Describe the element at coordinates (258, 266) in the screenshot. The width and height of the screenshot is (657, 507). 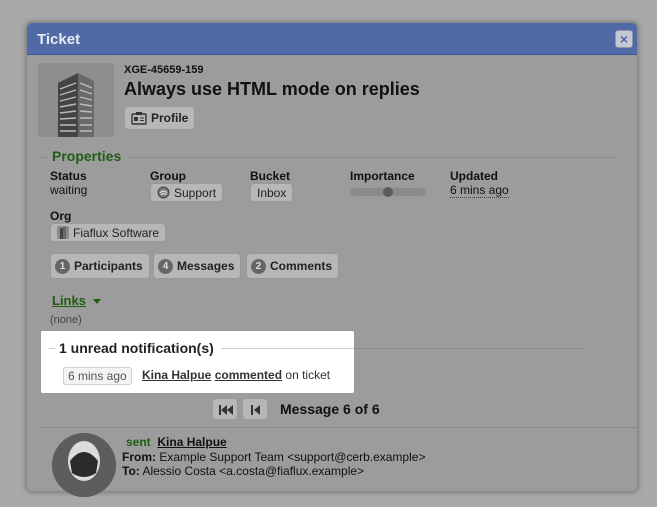
I see `comments-count: 2` at that location.